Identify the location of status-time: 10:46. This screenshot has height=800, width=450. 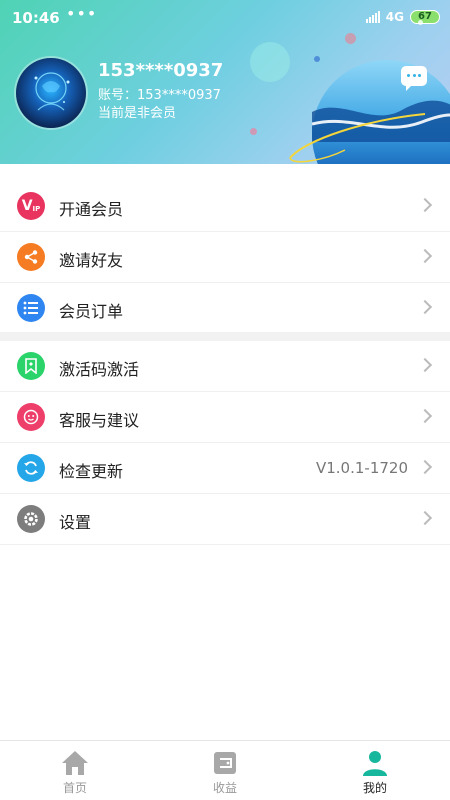
(36, 18).